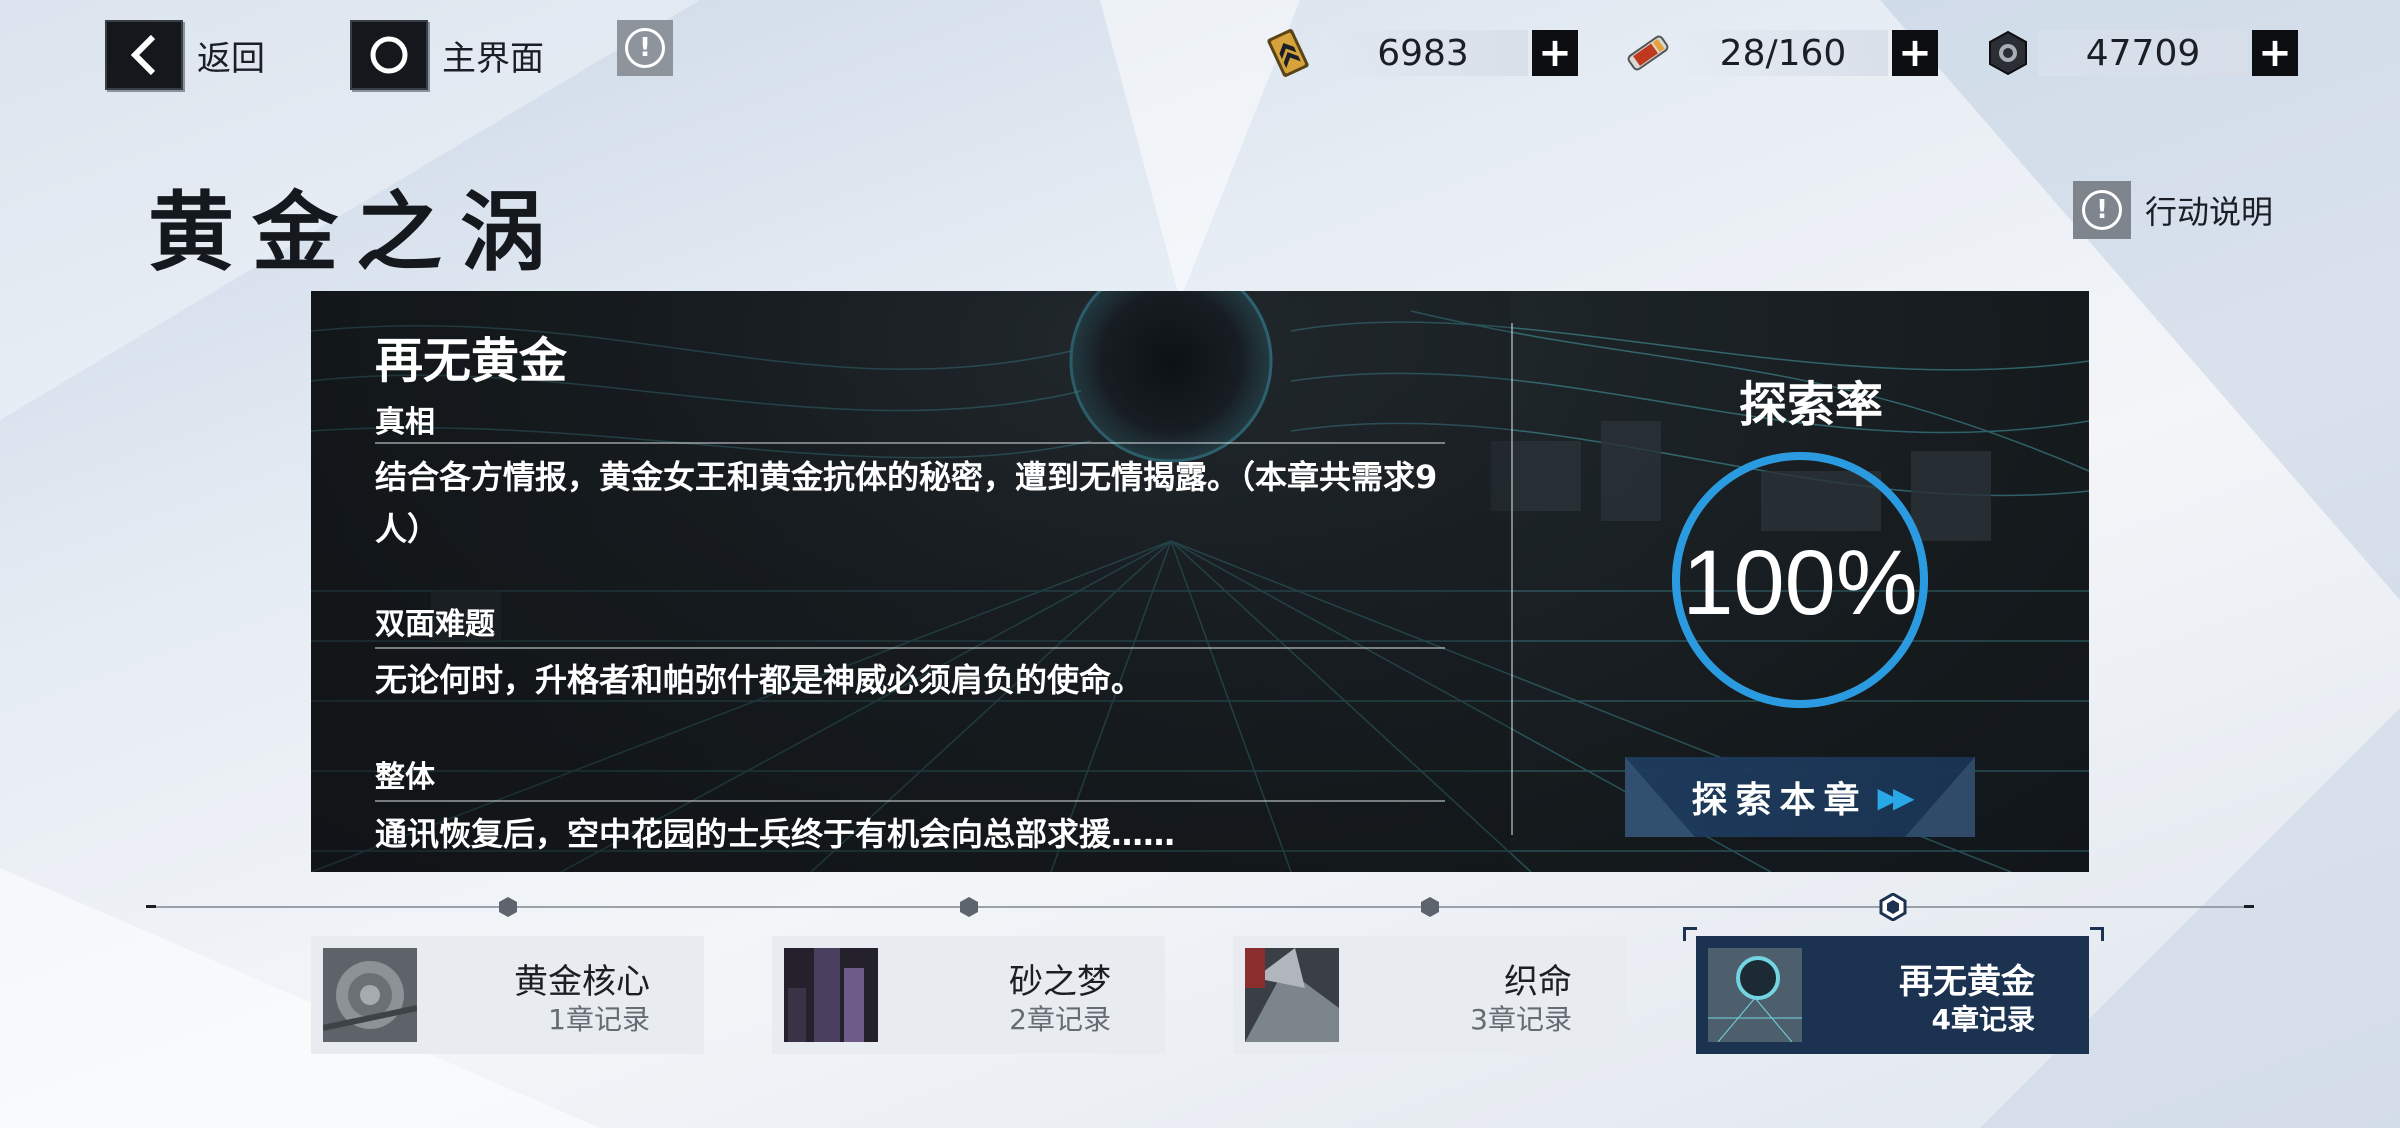 Image resolution: width=2400 pixels, height=1128 pixels. I want to click on chevron-left-icon, so click(144, 55).